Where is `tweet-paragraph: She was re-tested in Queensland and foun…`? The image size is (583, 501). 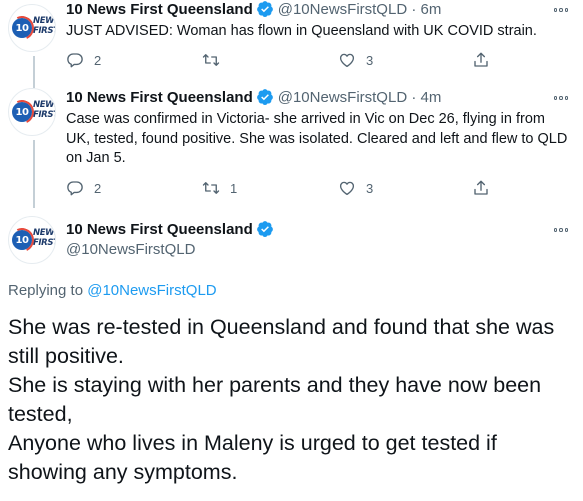
tweet-paragraph: She was re-tested in Queensland and foun… is located at coordinates (281, 341).